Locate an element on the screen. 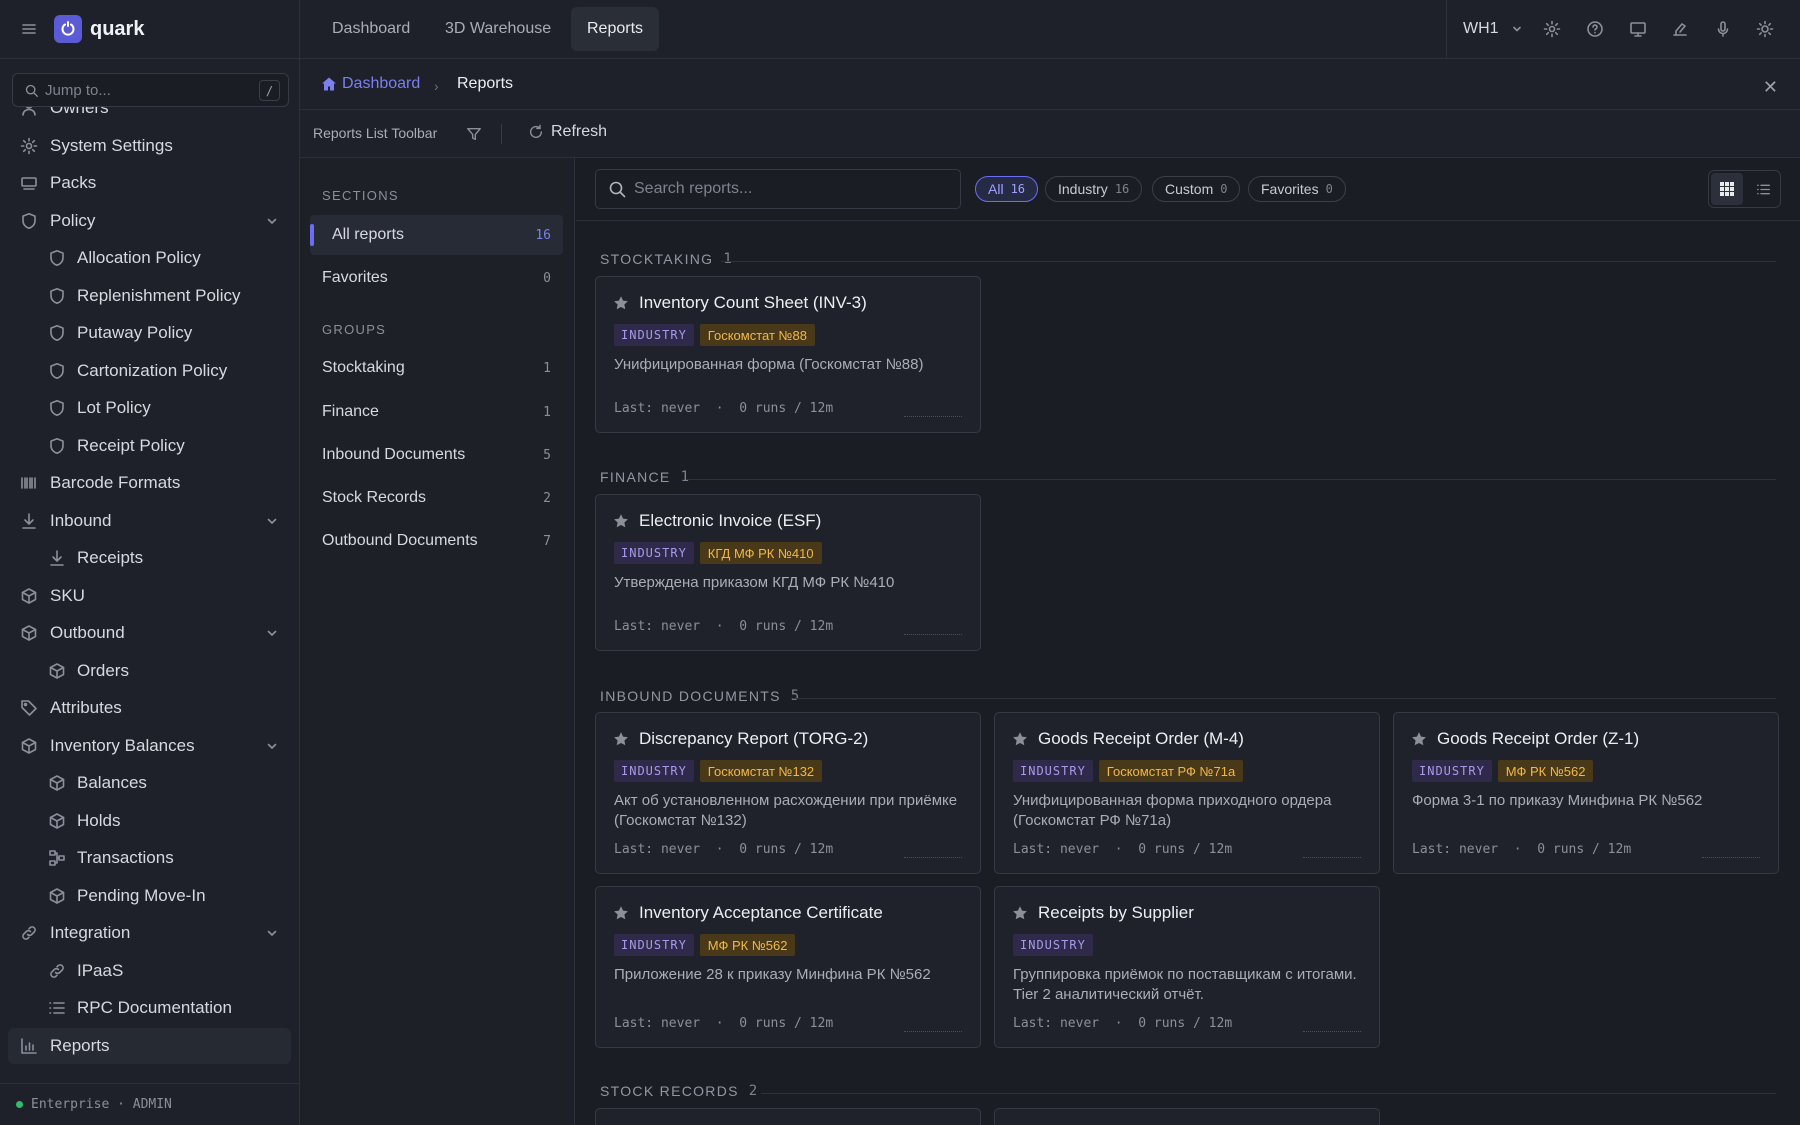  filter-icon is located at coordinates (474, 134).